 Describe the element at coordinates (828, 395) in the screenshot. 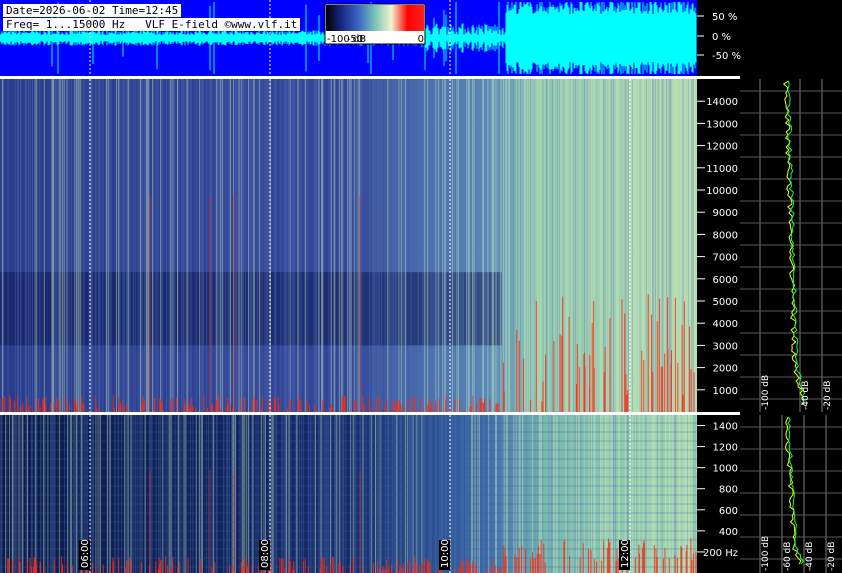

I see `spectrum-full-xlabel-2: -20 dB` at that location.